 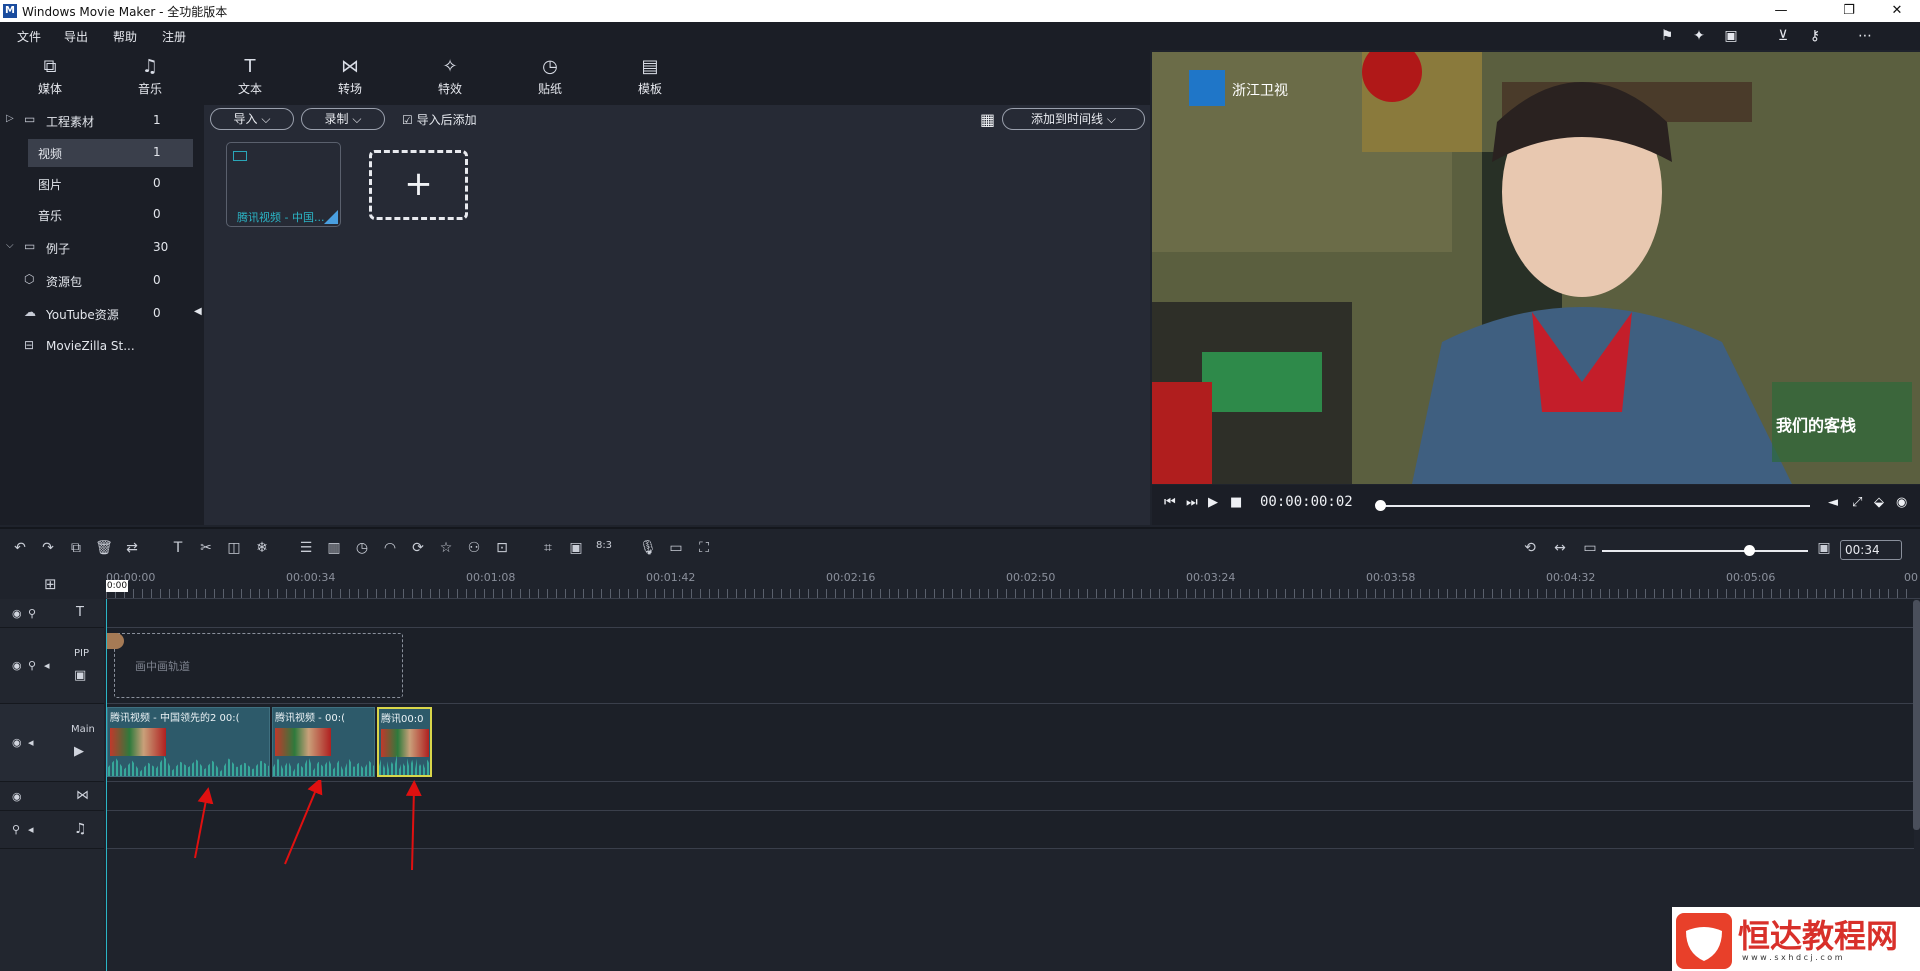 What do you see at coordinates (474, 548) in the screenshot?
I see `person-icon: ⚇` at bounding box center [474, 548].